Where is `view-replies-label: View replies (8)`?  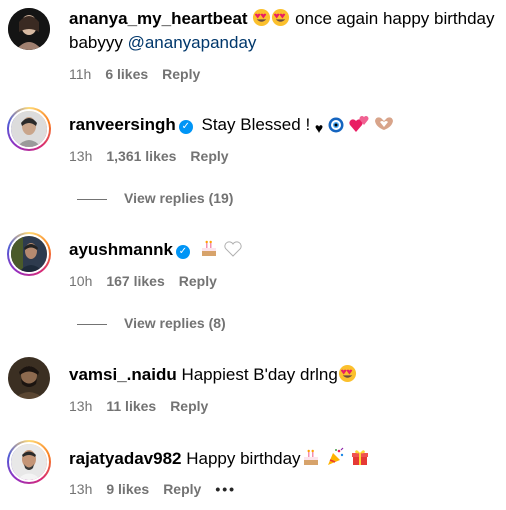
view-replies-label: View replies (8) is located at coordinates (175, 323).